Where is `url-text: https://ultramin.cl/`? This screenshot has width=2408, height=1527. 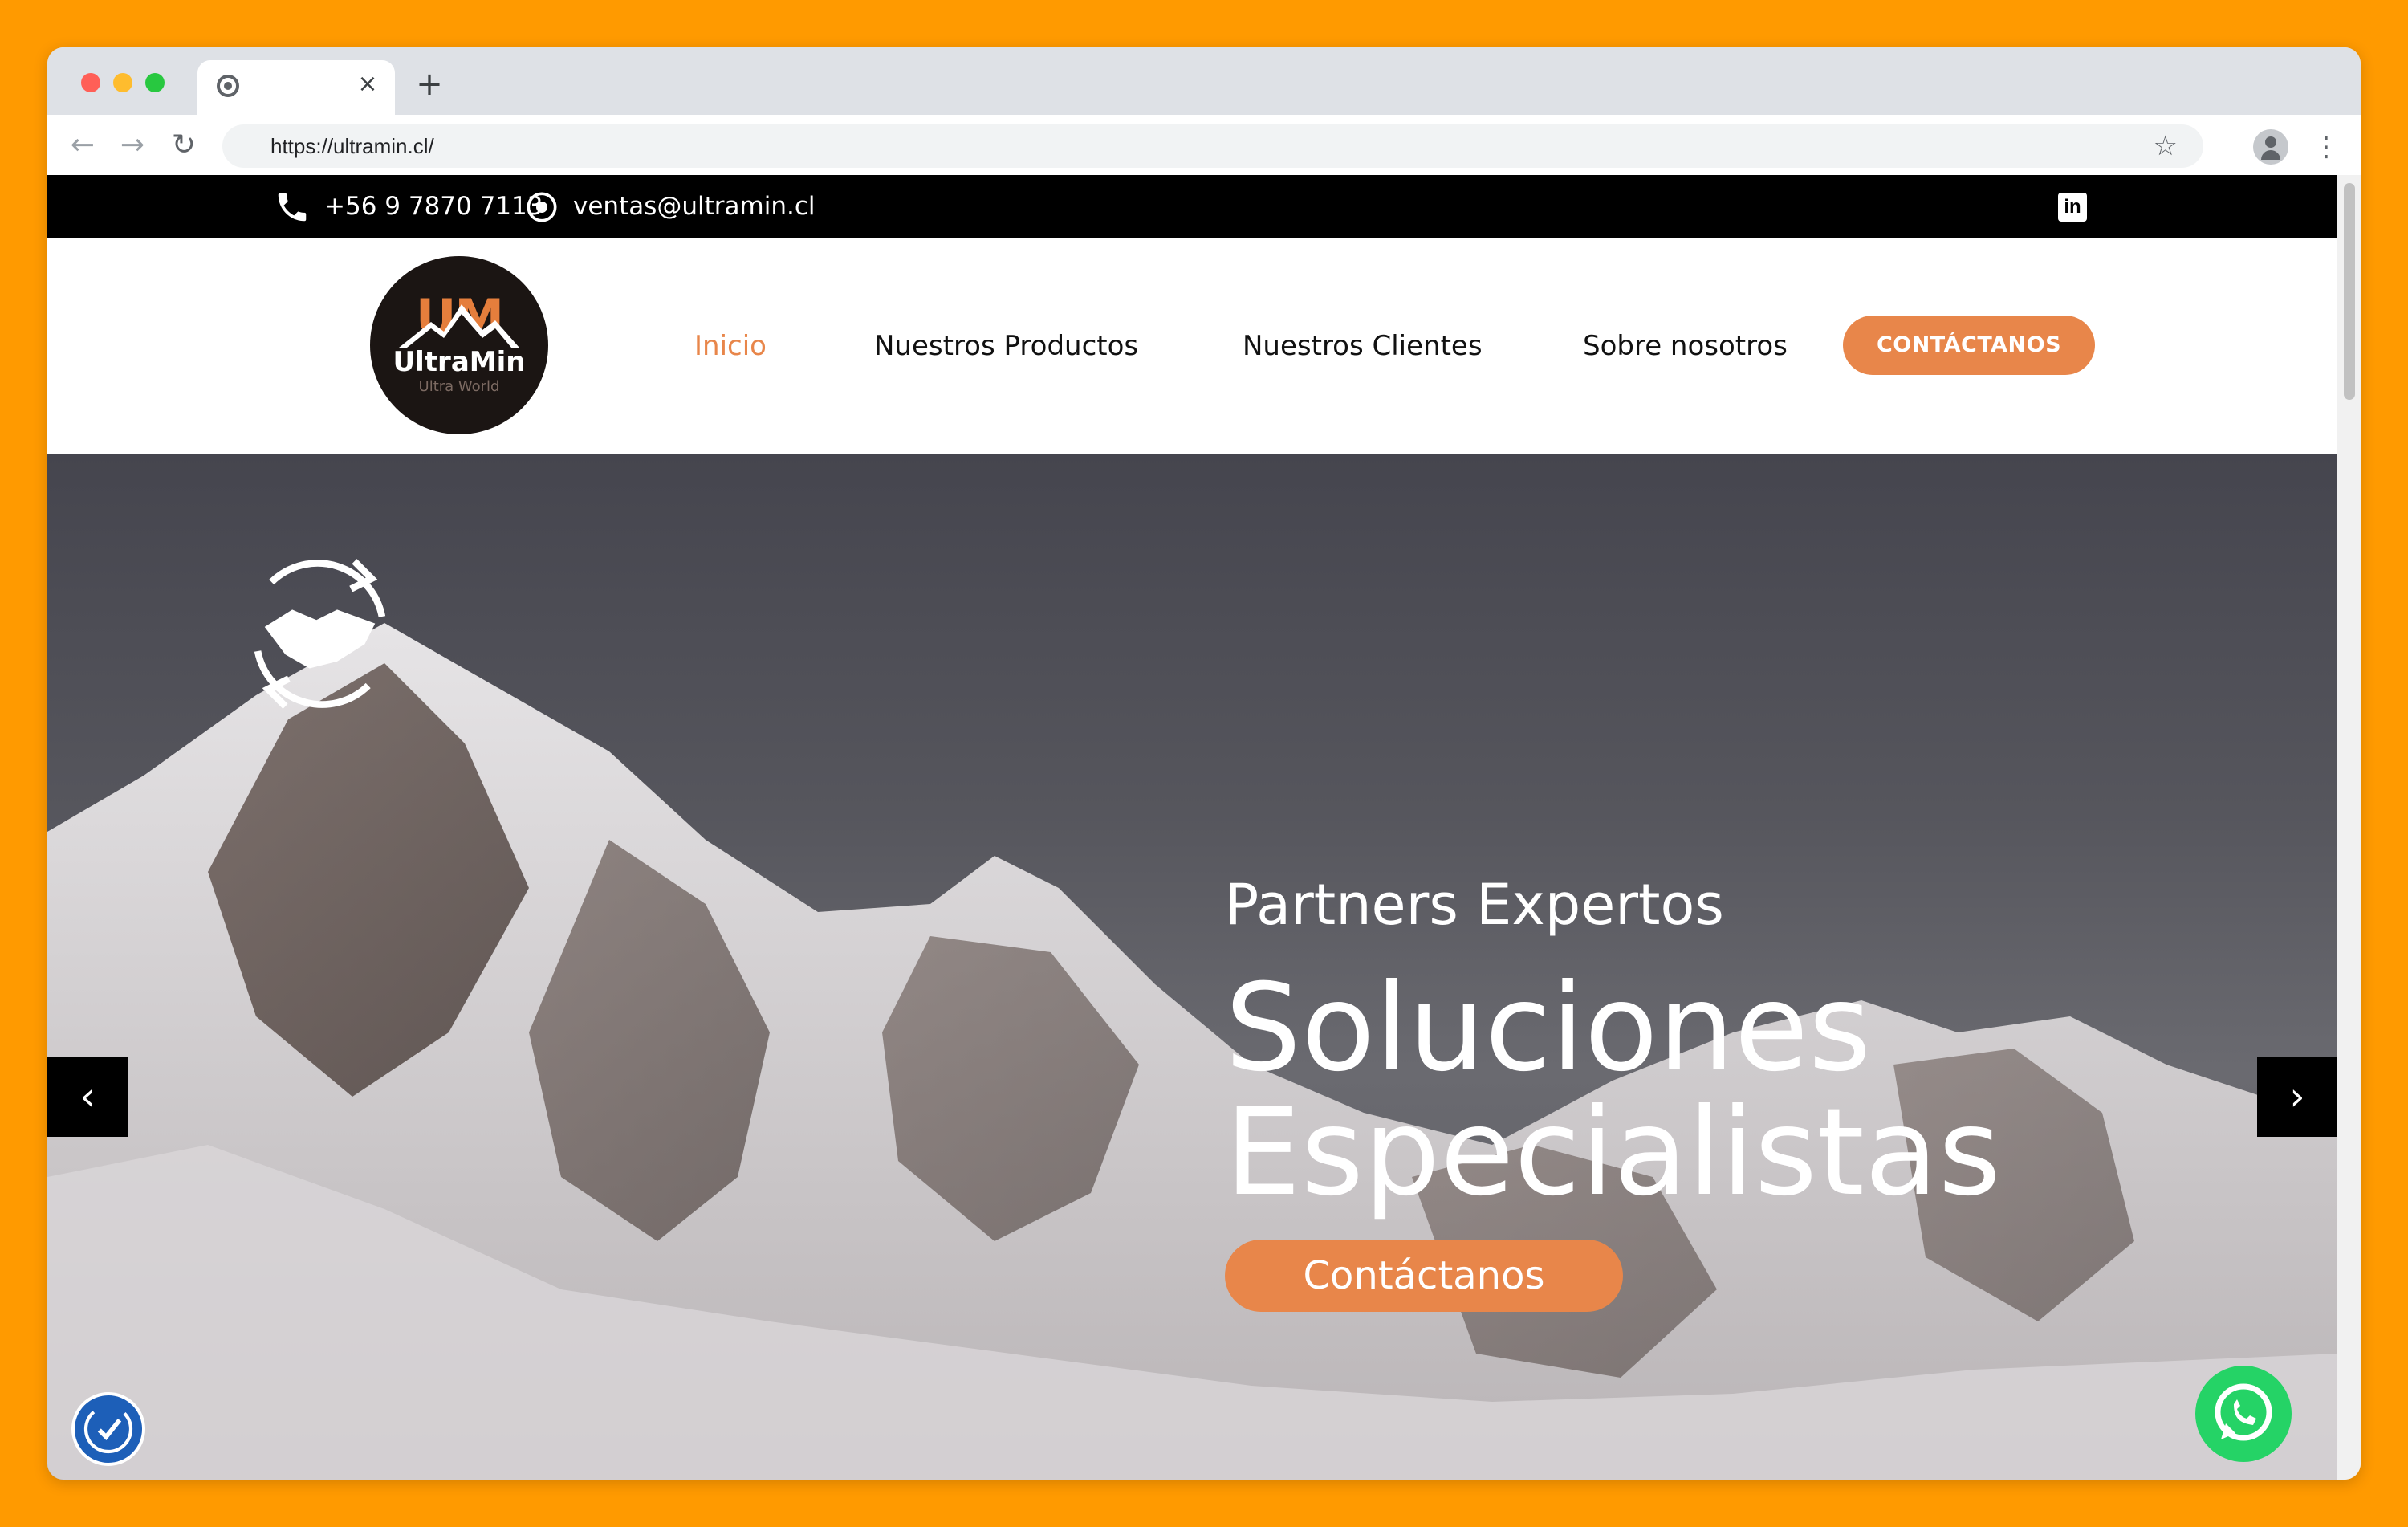
url-text: https://ultramin.cl/ is located at coordinates (352, 146).